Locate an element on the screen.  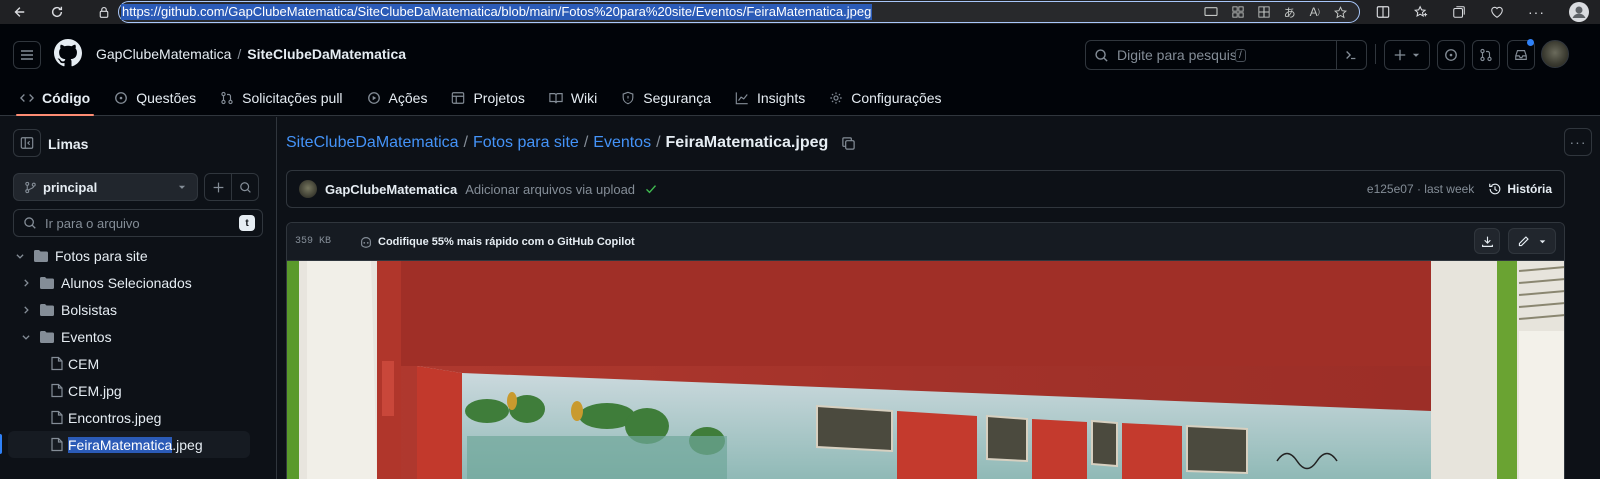
tree-file-feira-matematica: FeiraMatematica.jpeg is located at coordinates (125, 444).